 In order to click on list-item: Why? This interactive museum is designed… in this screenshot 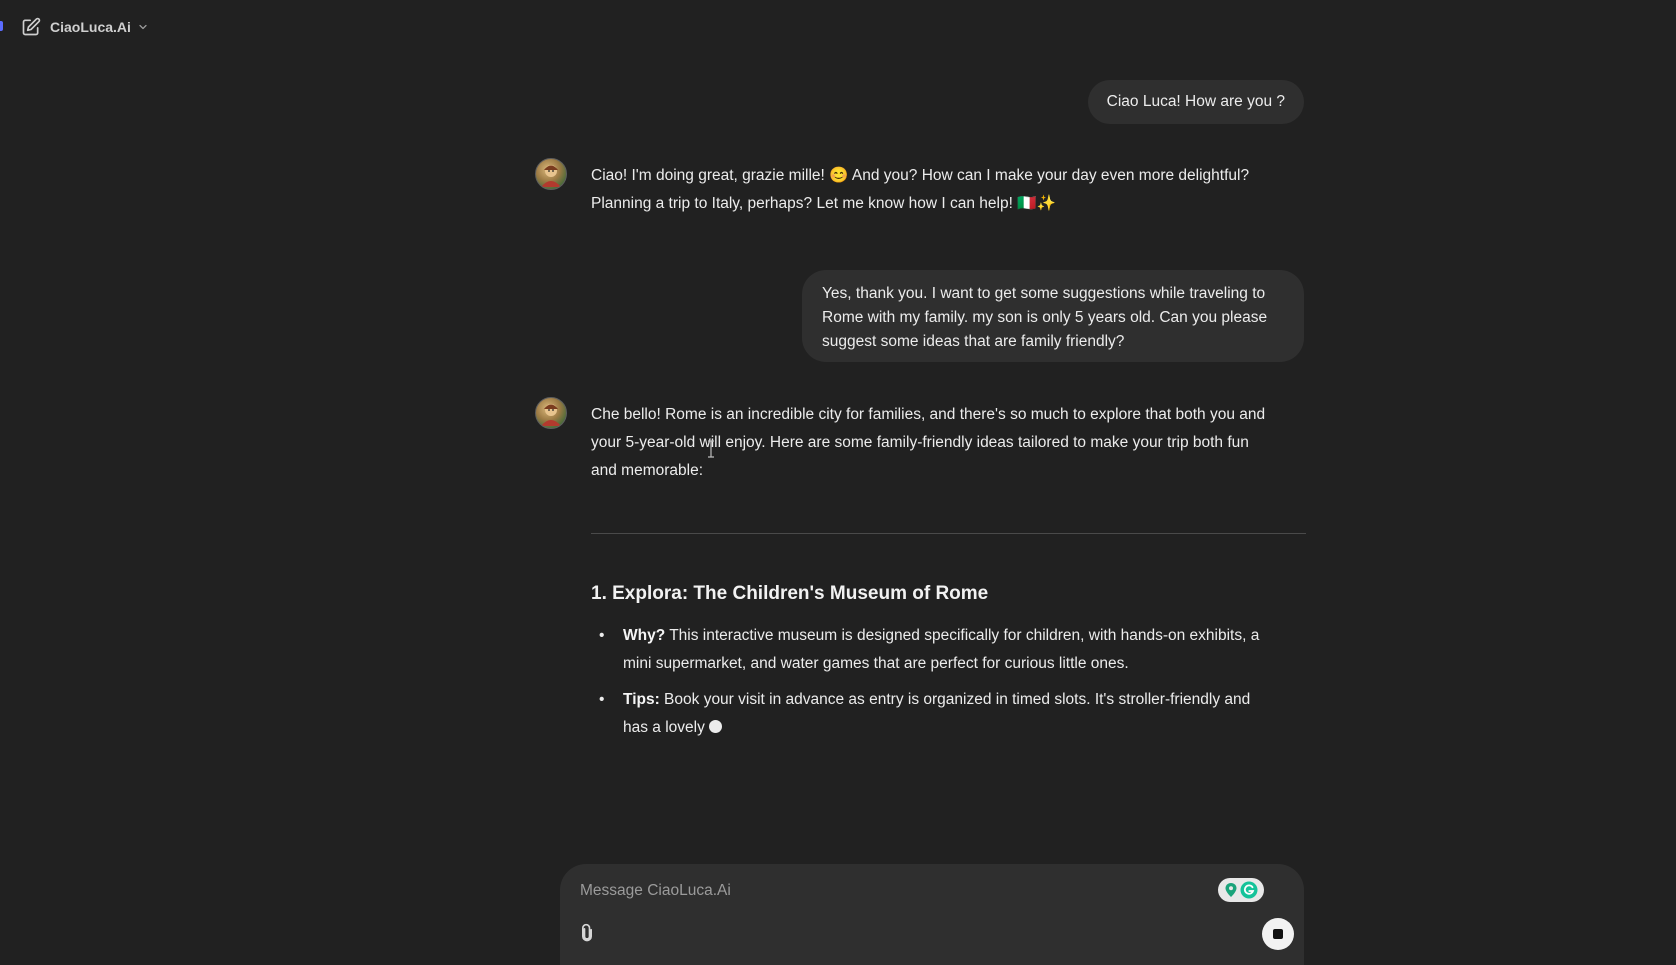, I will do `click(948, 650)`.